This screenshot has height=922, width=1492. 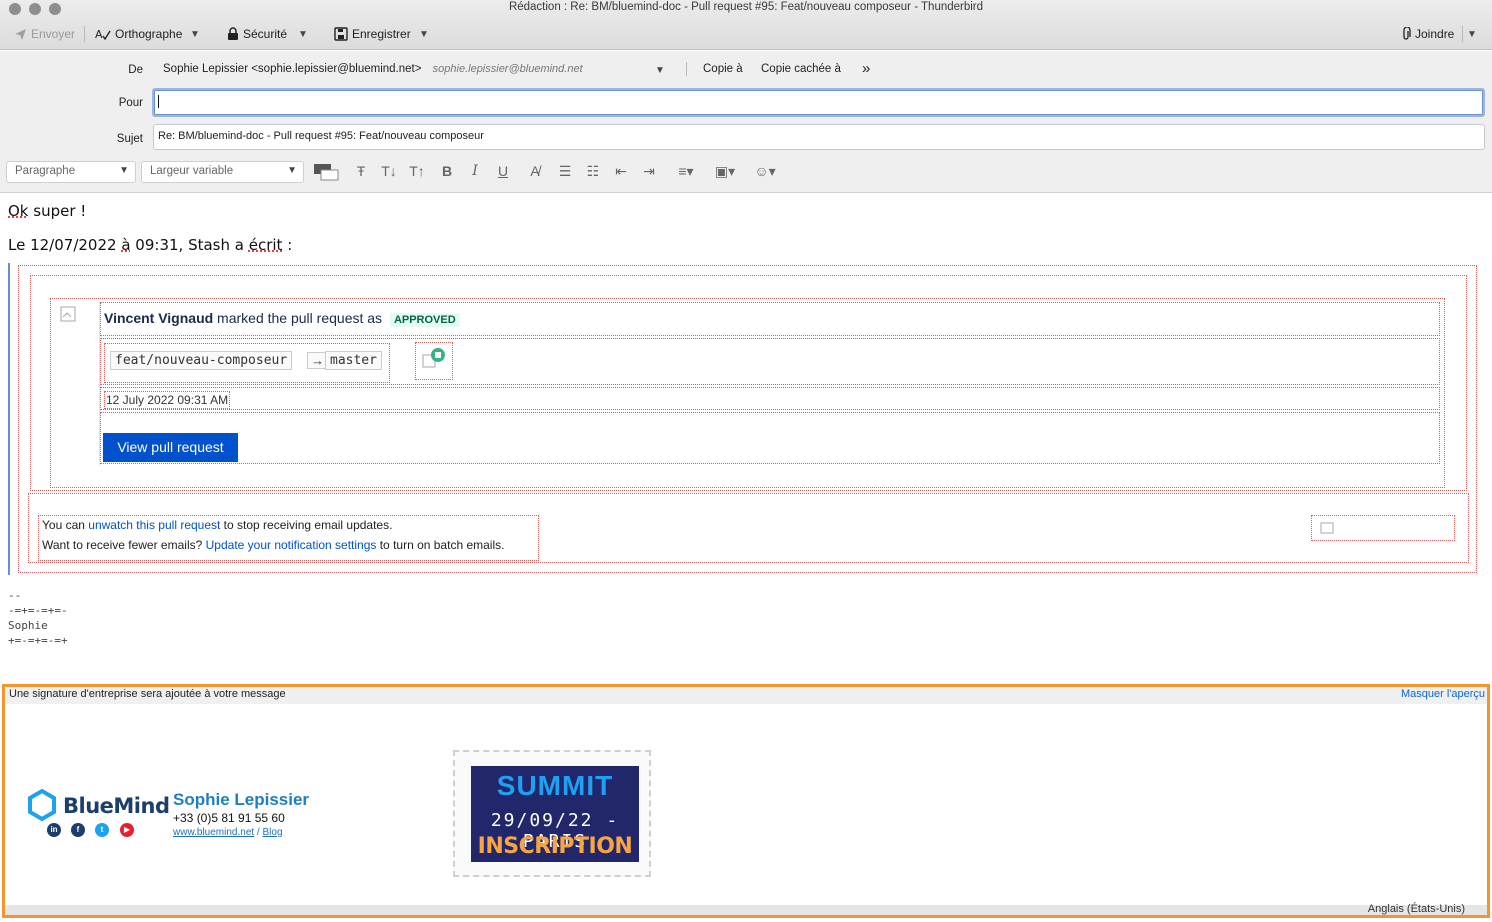 I want to click on spelling-button: A Orthographe, so click(x=138, y=34).